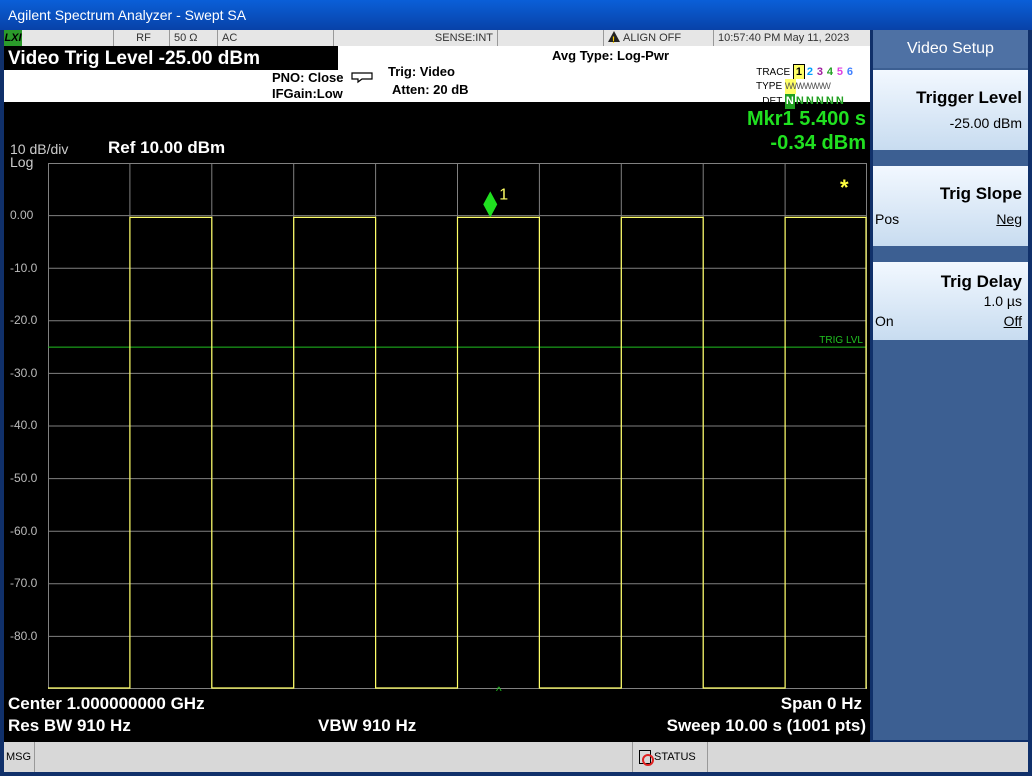 The image size is (1032, 776). I want to click on y-label-3: -30.0, so click(24, 373).